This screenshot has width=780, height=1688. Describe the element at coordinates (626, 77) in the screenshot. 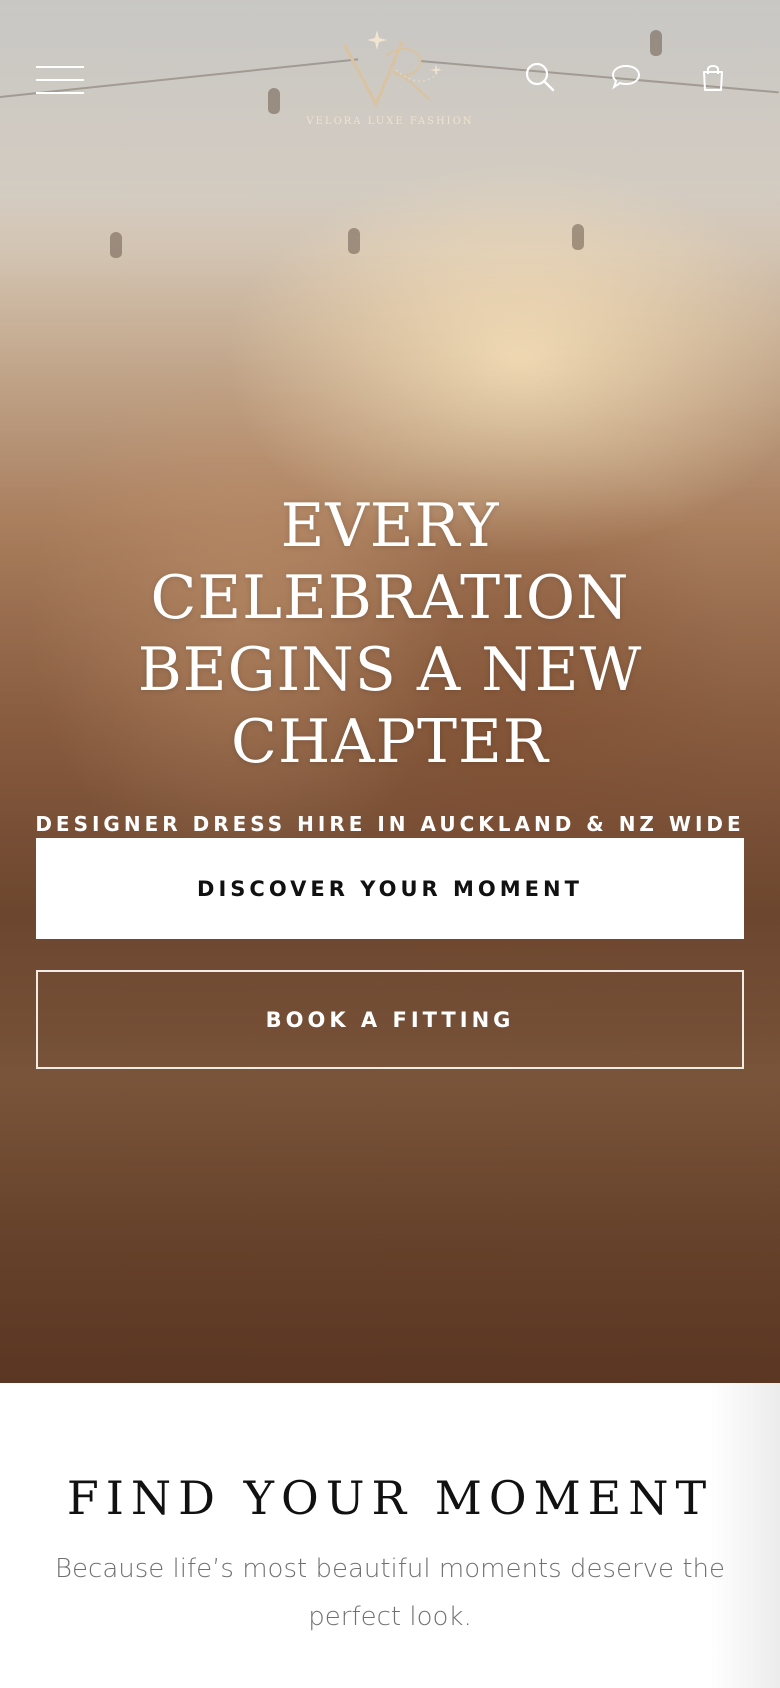

I see `chat-bubble-icon` at that location.